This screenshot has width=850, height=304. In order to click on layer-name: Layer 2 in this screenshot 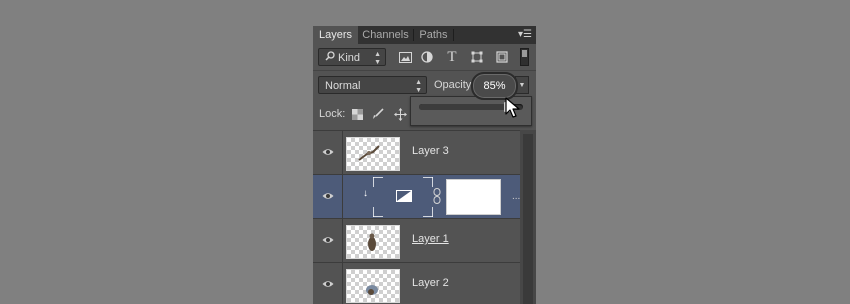, I will do `click(430, 283)`.